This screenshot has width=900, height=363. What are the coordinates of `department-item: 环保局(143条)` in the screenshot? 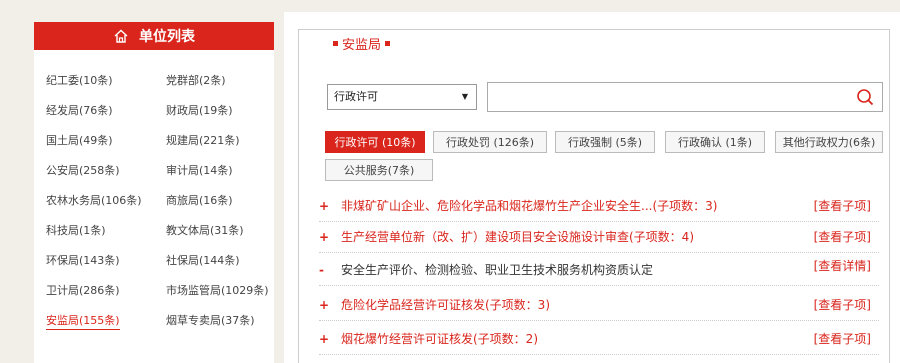 It's located at (106, 261).